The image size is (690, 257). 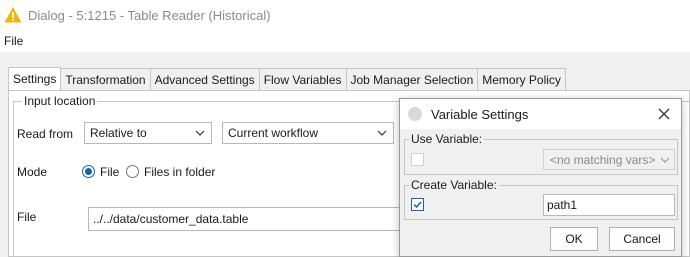 What do you see at coordinates (88, 171) in the screenshot?
I see `mode-file-radio` at bounding box center [88, 171].